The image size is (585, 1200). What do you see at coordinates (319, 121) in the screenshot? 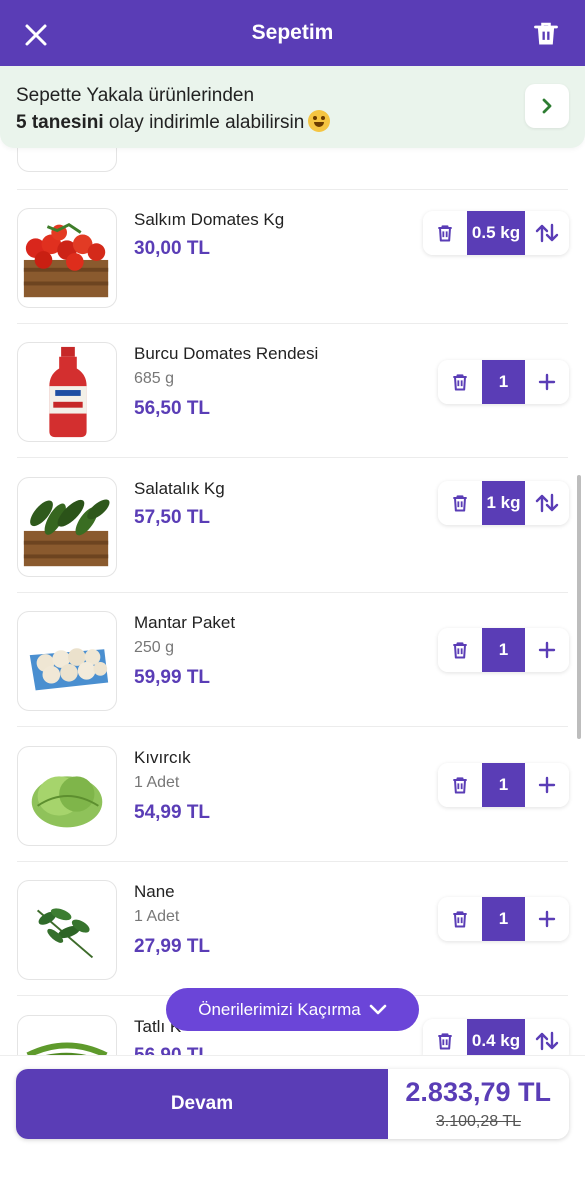
I see `star-struck-emoji-icon` at bounding box center [319, 121].